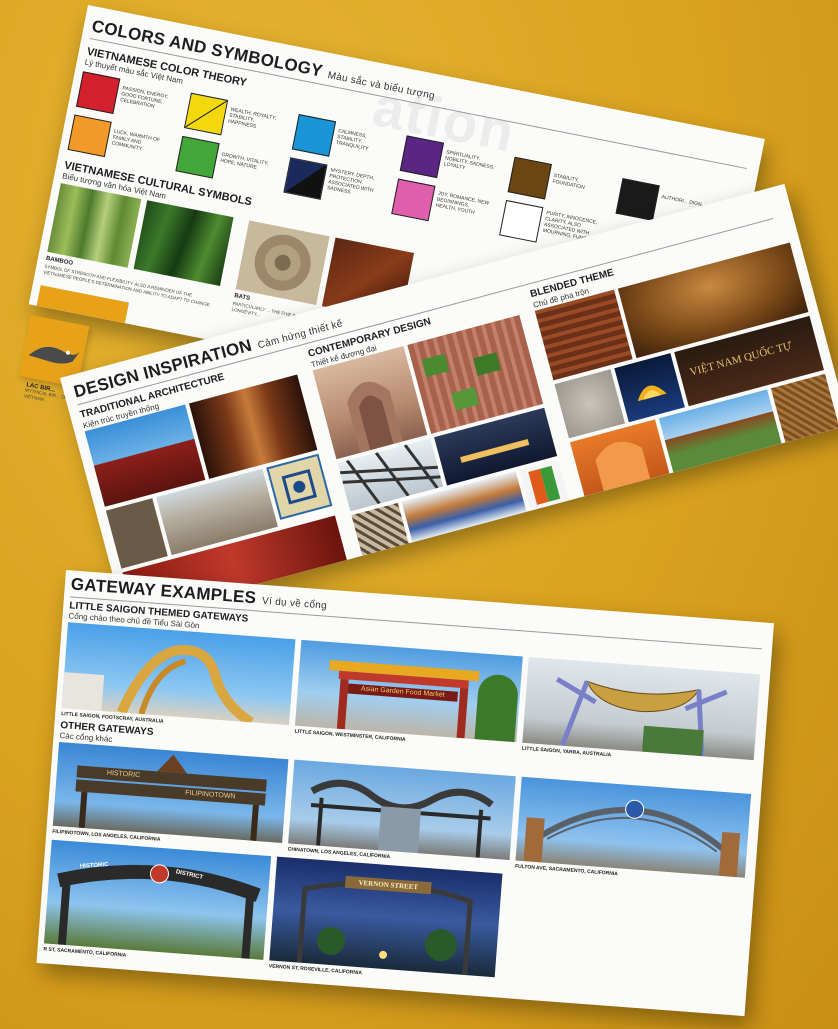  What do you see at coordinates (641, 708) in the screenshot?
I see `yarra-gateway-photo` at bounding box center [641, 708].